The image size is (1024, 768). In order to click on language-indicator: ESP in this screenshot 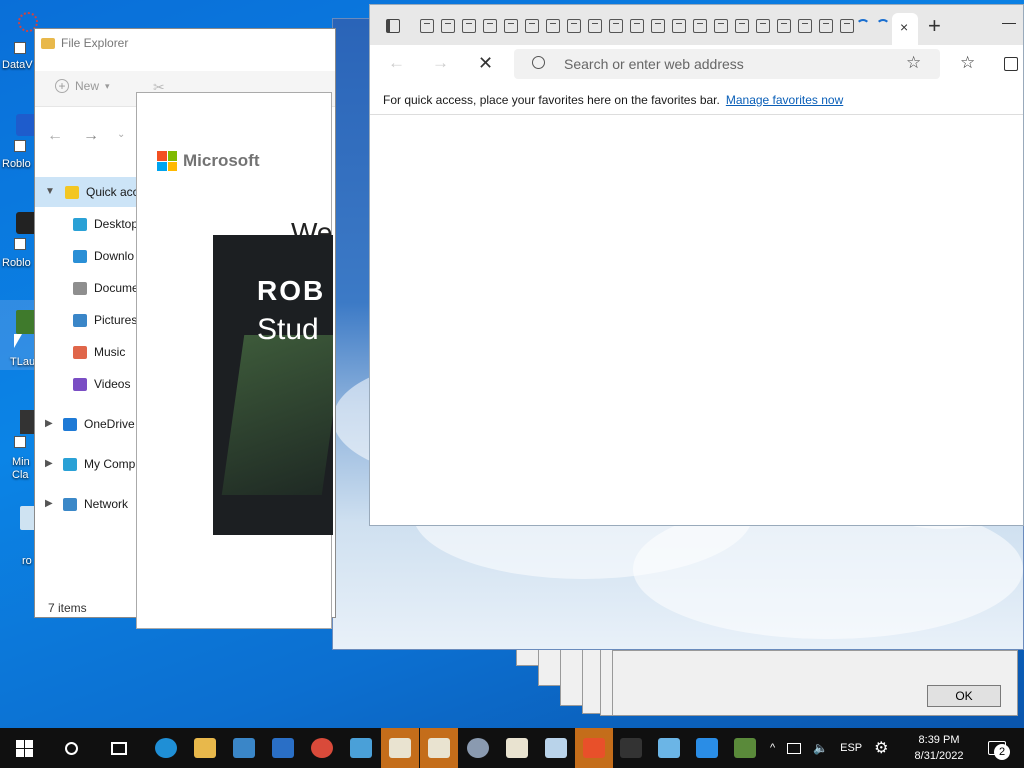, I will do `click(851, 748)`.